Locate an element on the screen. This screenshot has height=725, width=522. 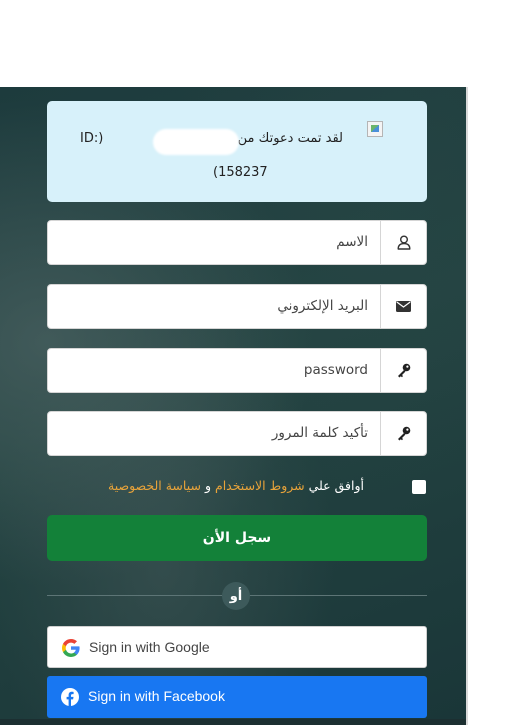
email-field: البريد الإلكتروني is located at coordinates (237, 306).